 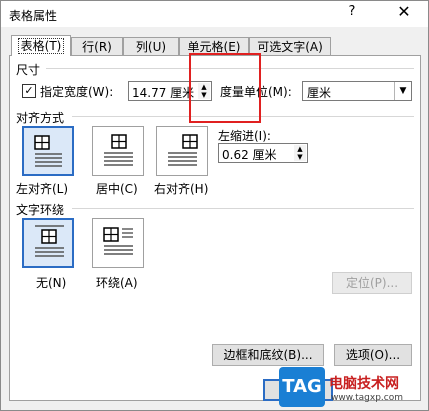 What do you see at coordinates (290, 46) in the screenshot?
I see `tab-alt-text: 可选文字(A)` at bounding box center [290, 46].